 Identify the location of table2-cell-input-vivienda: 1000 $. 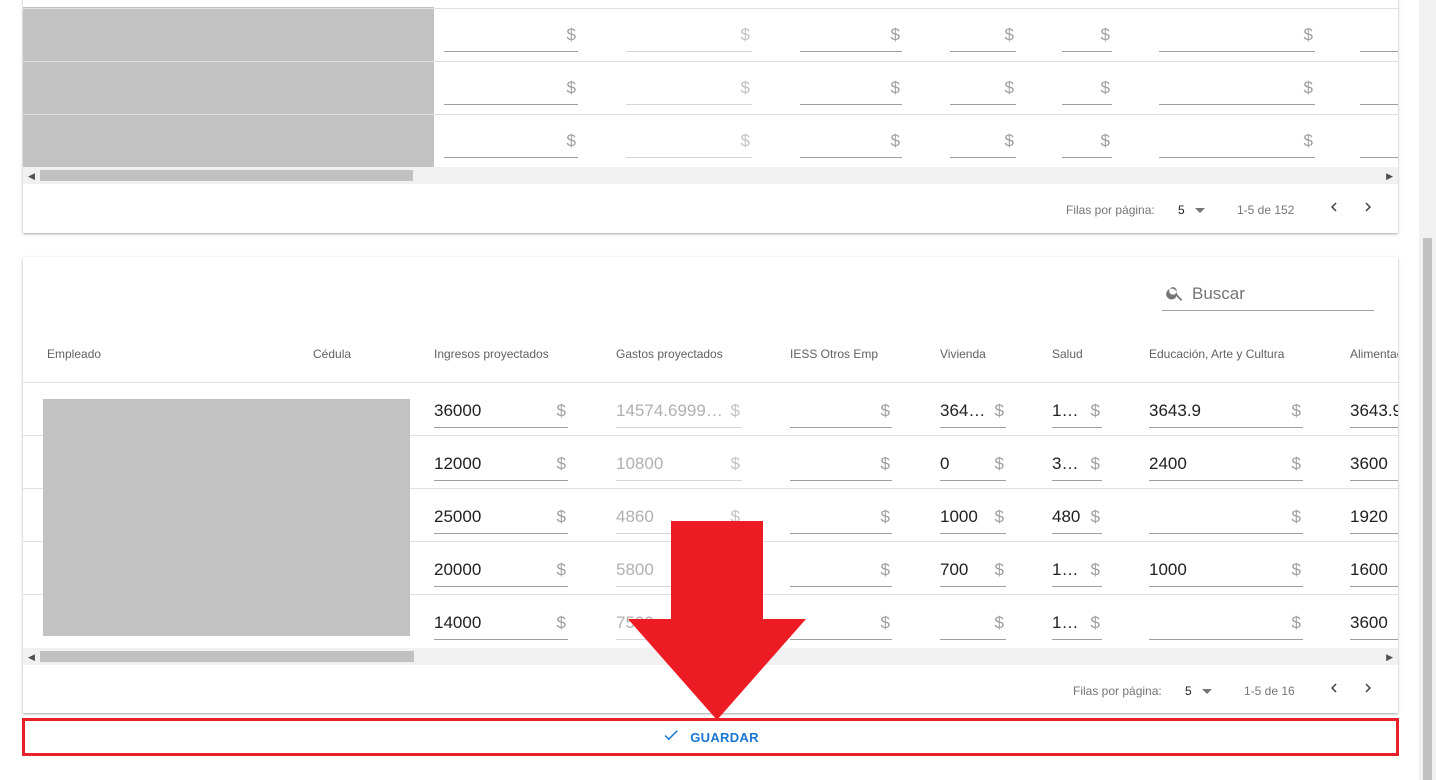
(973, 518).